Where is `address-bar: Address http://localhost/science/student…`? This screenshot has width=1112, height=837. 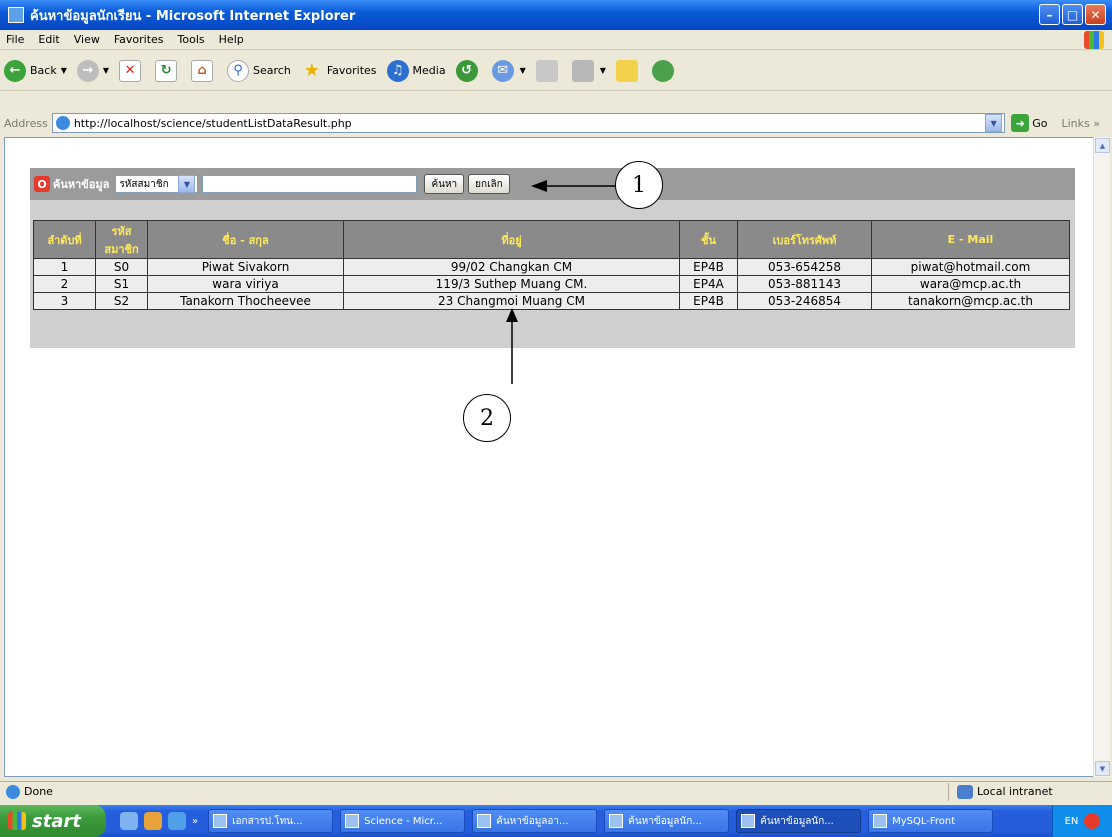
address-bar: Address http://localhost/science/student… is located at coordinates (556, 123).